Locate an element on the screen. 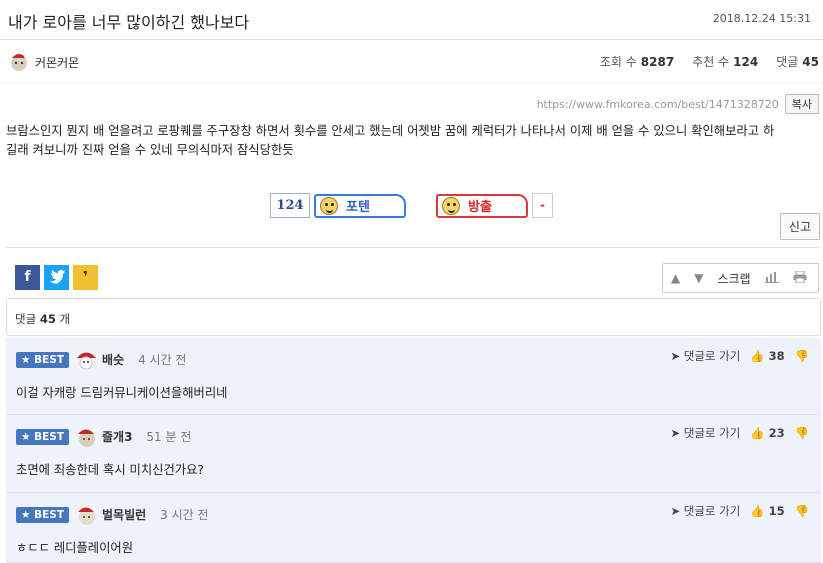 The width and height of the screenshot is (823, 563). comment-actions: ➤ 댓글로 가기 👍 15 👎 is located at coordinates (739, 511).